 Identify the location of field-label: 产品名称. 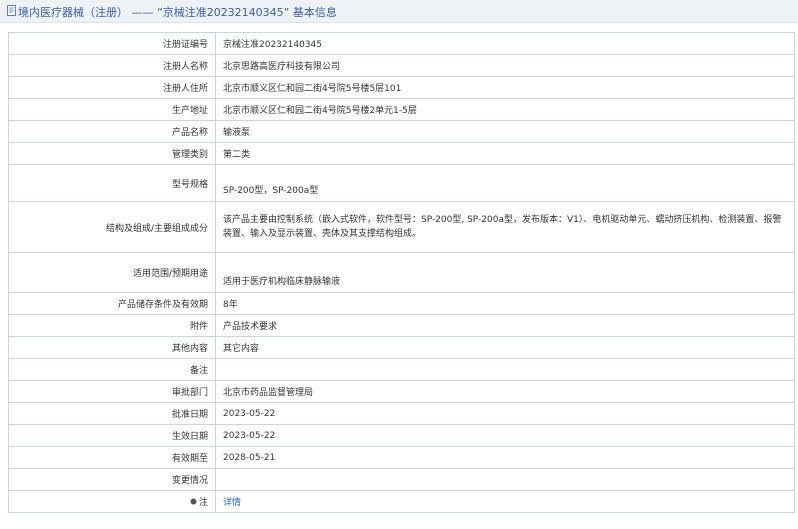
(112, 131).